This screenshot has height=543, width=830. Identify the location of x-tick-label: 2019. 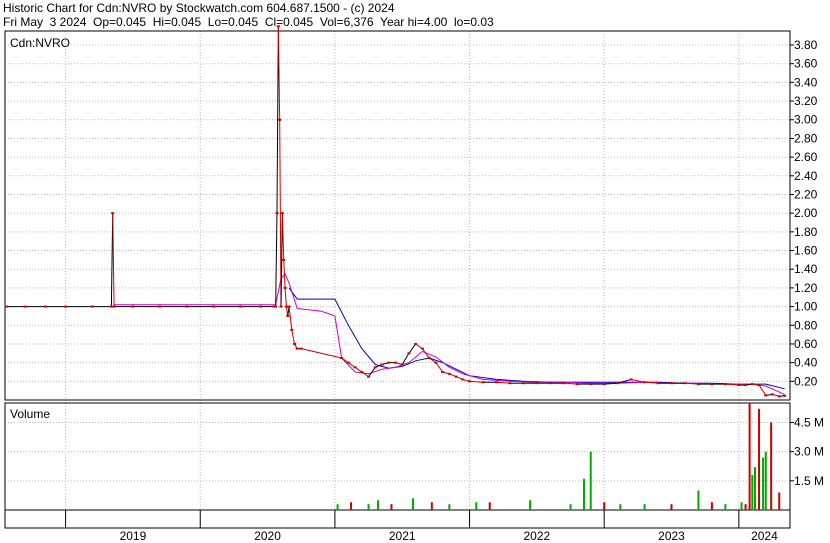
(133, 536).